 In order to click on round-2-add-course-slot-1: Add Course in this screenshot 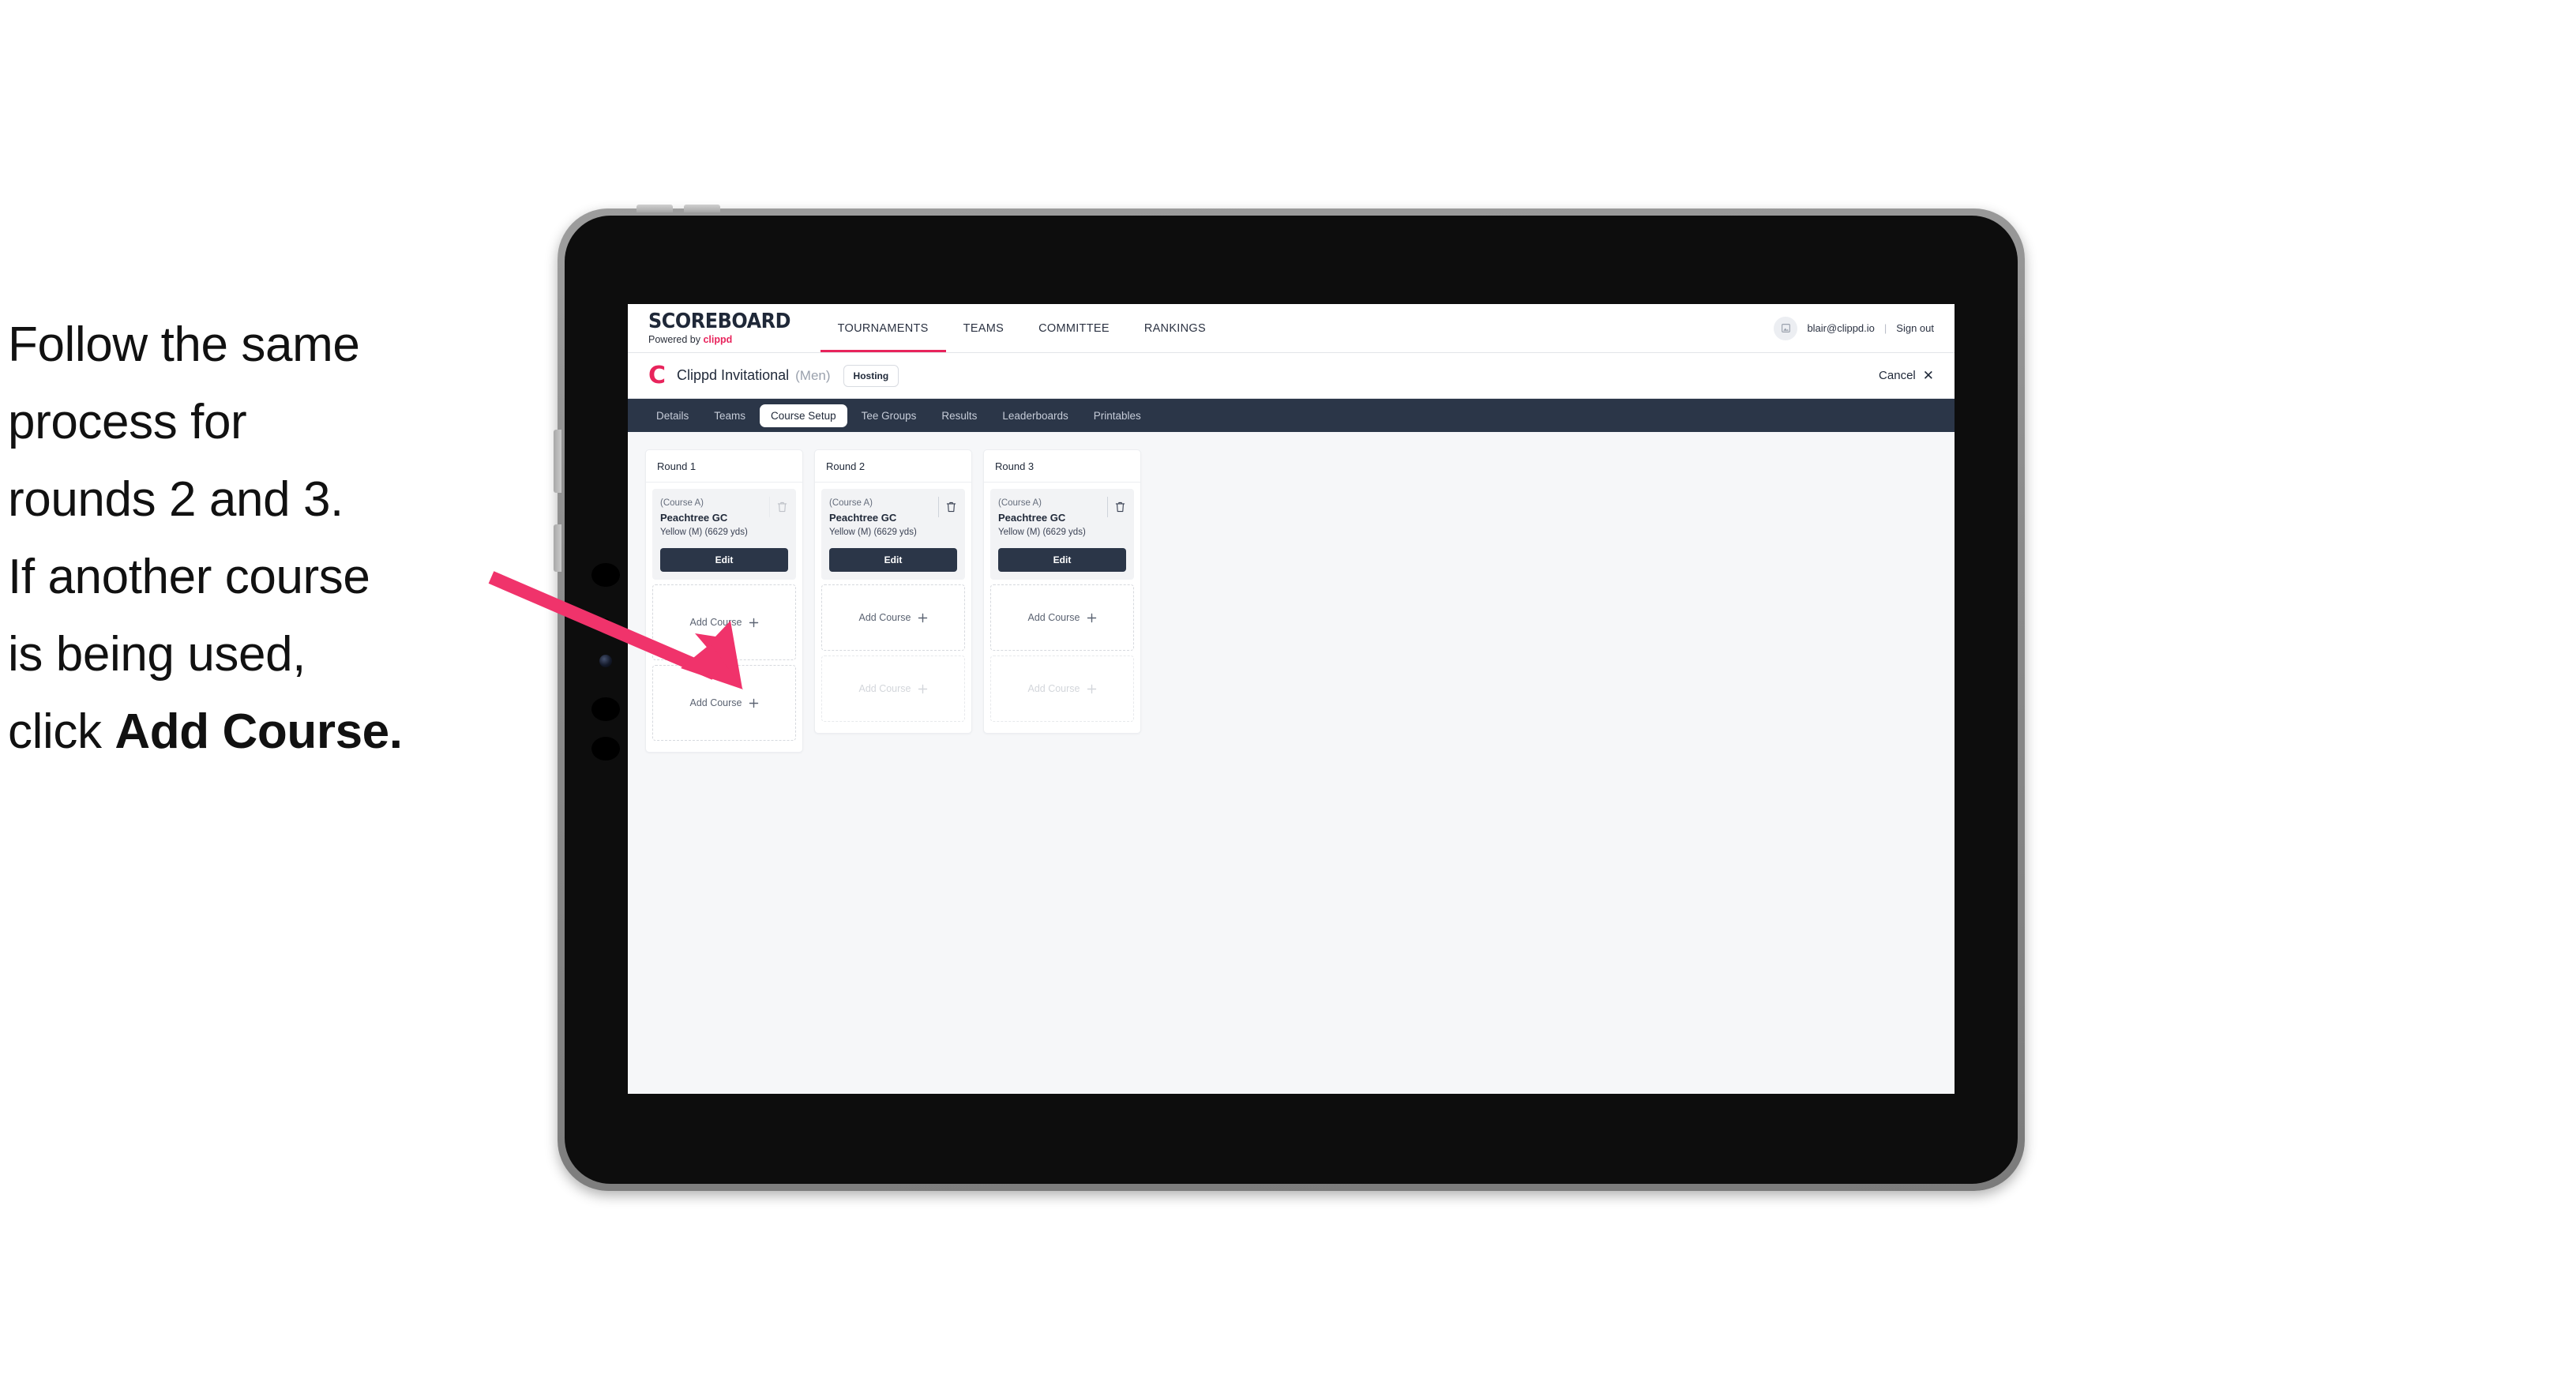, I will do `click(893, 617)`.